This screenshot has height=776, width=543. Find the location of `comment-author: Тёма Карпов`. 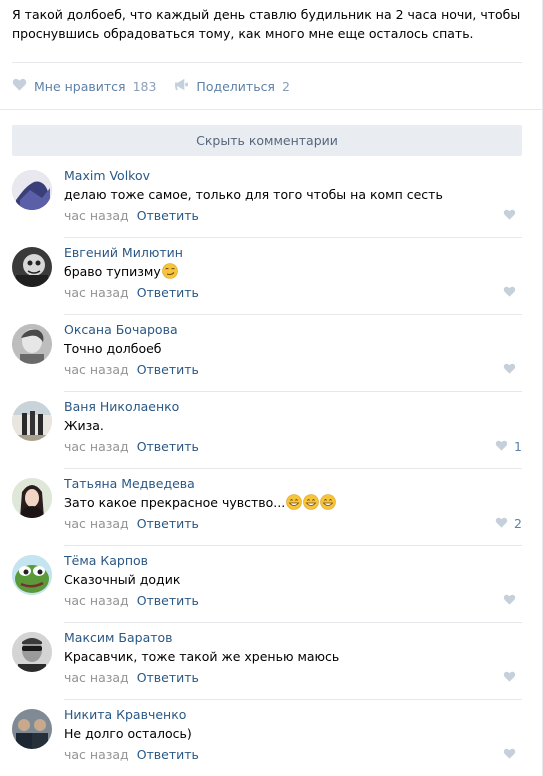

comment-author: Тёма Карпов is located at coordinates (106, 560).